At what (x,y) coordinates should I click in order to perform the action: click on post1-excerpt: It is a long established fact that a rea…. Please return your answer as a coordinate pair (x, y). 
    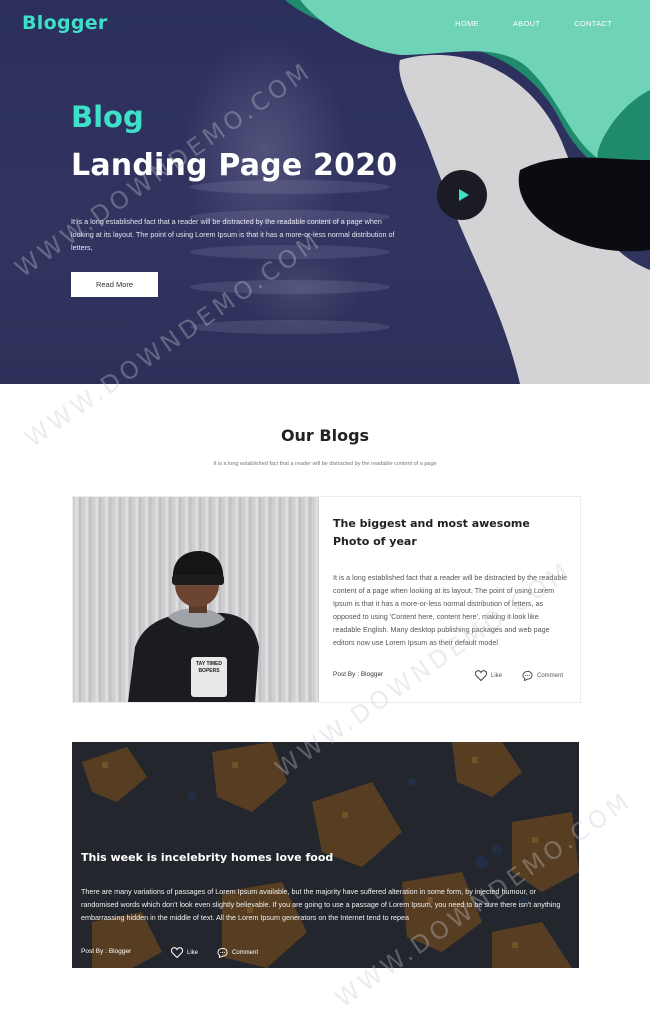
    Looking at the image, I should click on (450, 610).